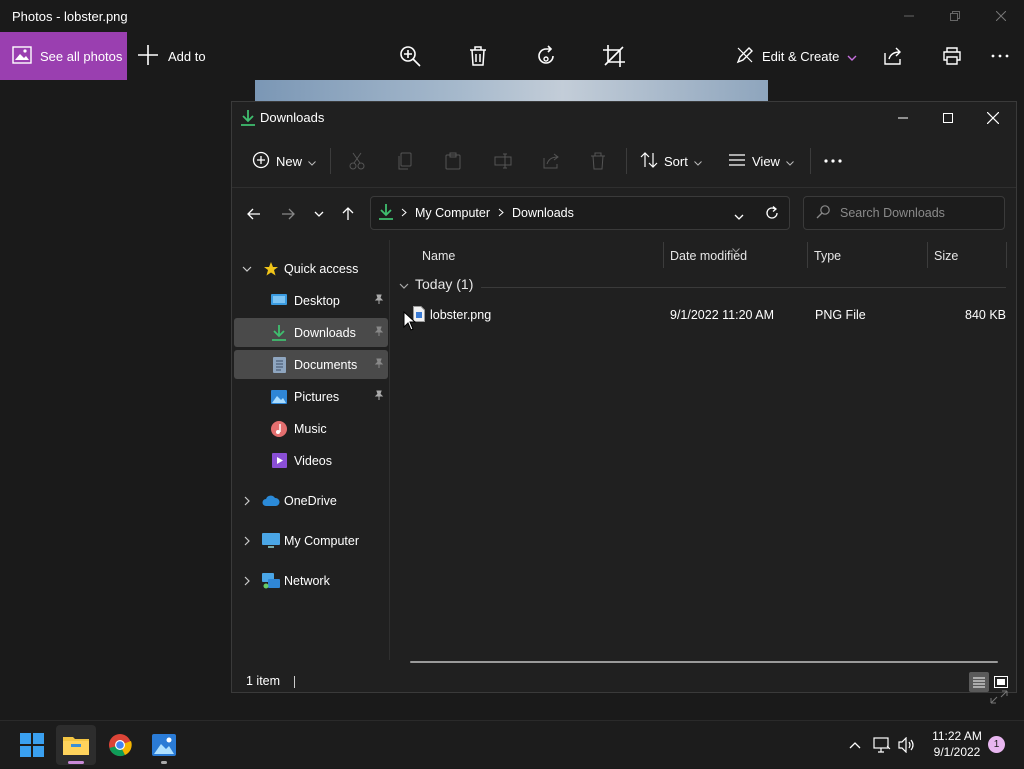 Image resolution: width=1024 pixels, height=769 pixels. I want to click on sidebar-item-desktop: Desktop, so click(311, 300).